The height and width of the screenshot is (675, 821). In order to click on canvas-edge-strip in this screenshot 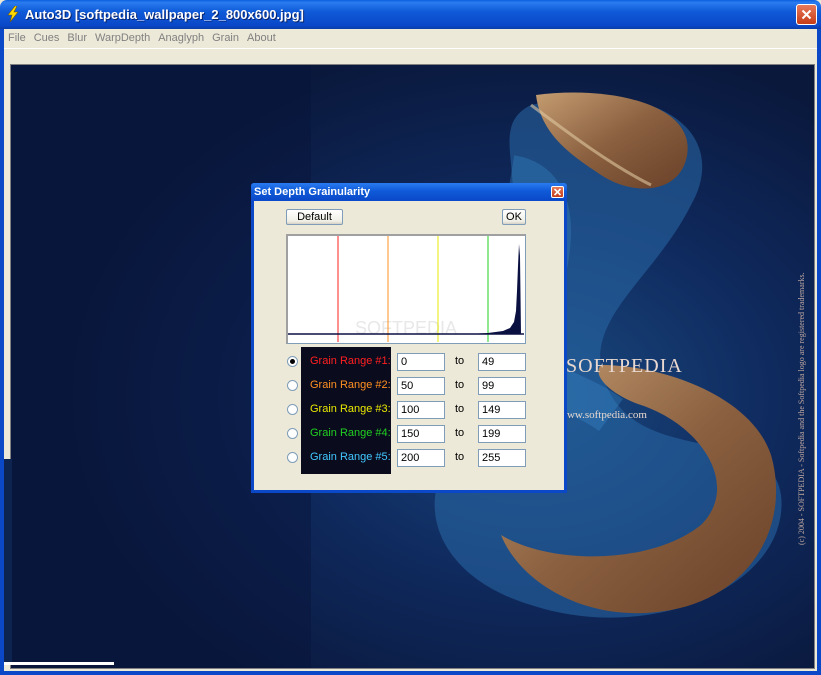, I will do `click(8, 561)`.